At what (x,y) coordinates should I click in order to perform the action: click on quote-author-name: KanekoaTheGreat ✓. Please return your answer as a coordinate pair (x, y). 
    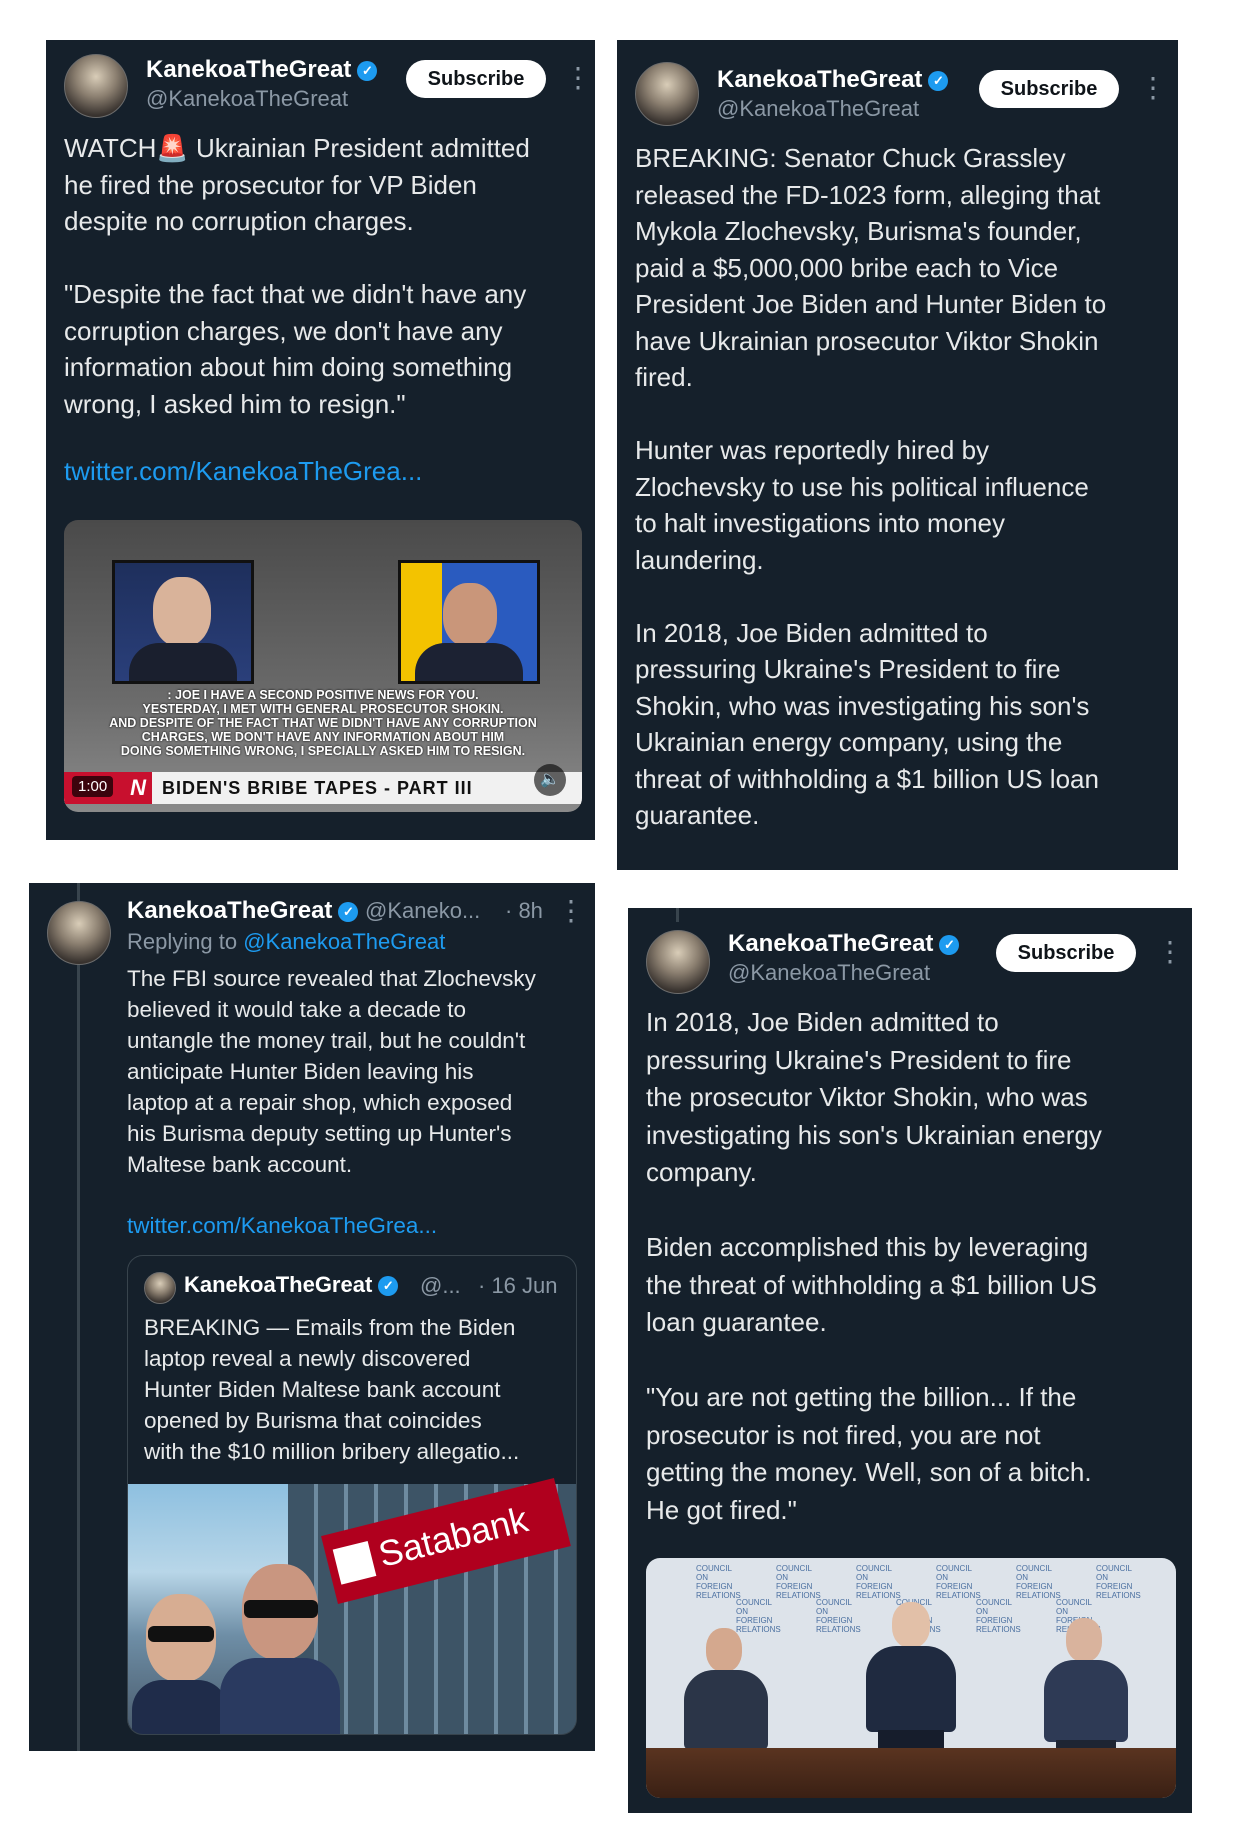
    Looking at the image, I should click on (291, 1285).